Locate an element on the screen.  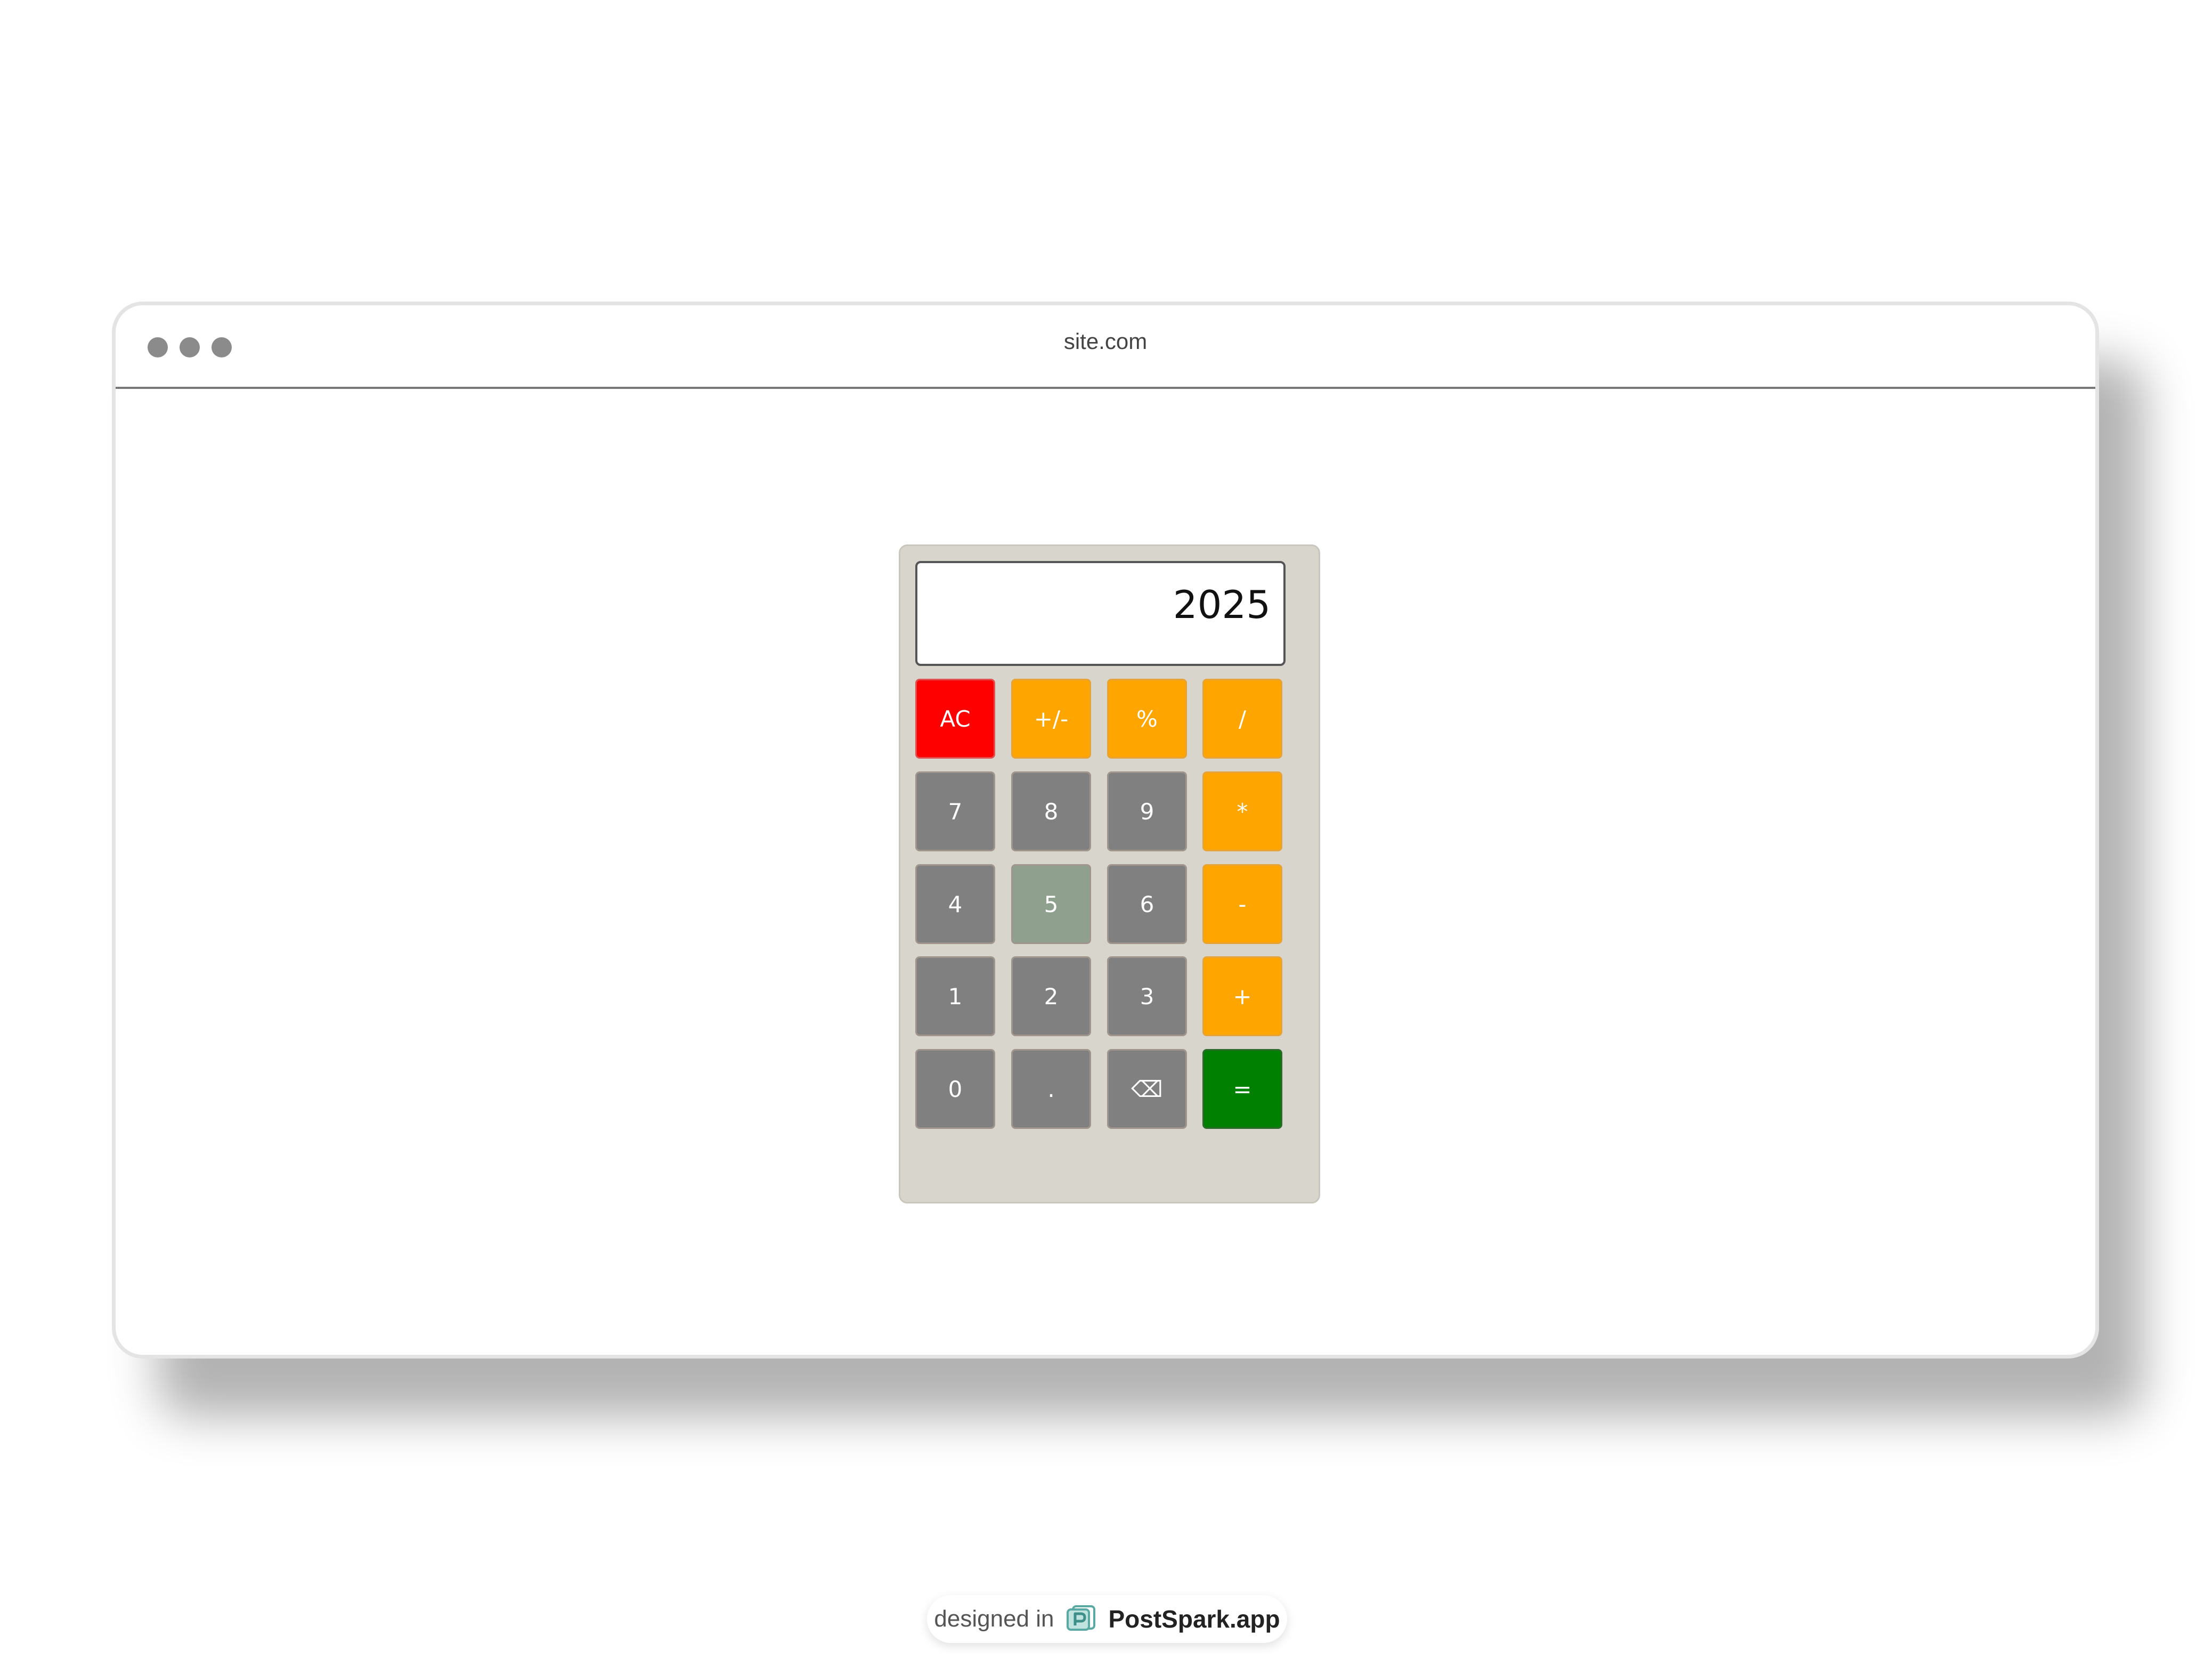
digit-5-button: 5 is located at coordinates (1051, 904).